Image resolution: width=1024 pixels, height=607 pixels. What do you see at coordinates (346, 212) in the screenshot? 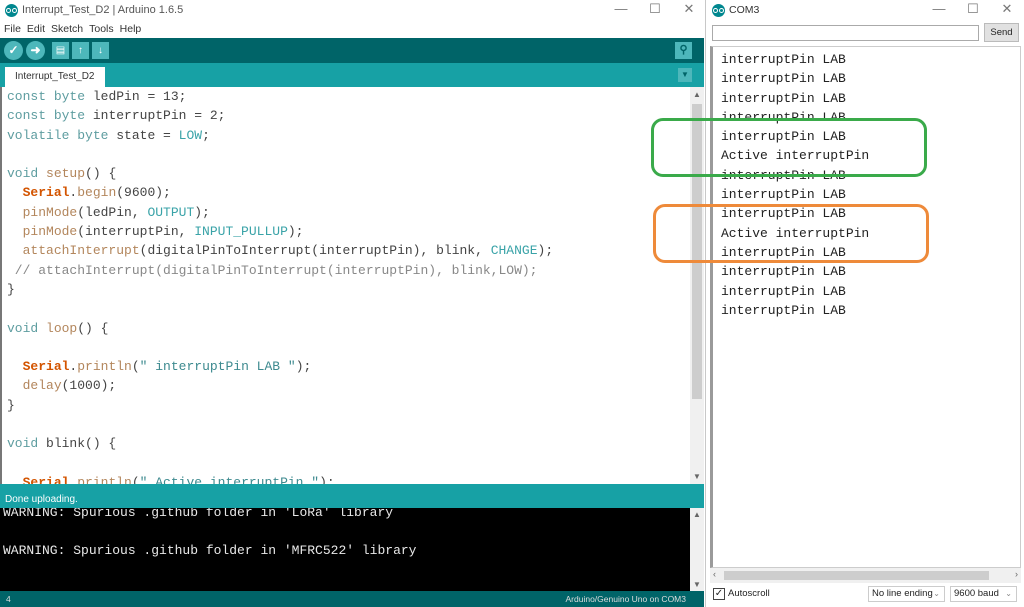
I see `code-line: pinMode(ledPin, OUTPUT);` at bounding box center [346, 212].